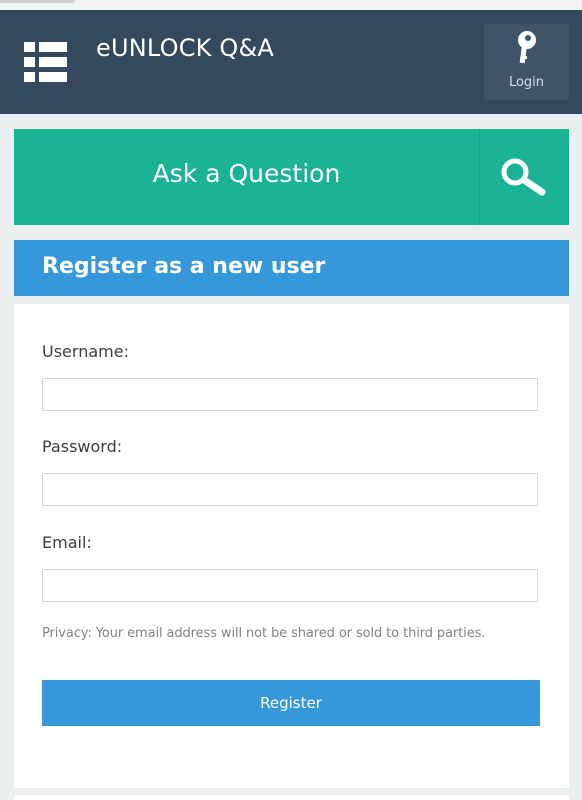 This screenshot has height=800, width=582. I want to click on register-header: Register as a new user, so click(291, 268).